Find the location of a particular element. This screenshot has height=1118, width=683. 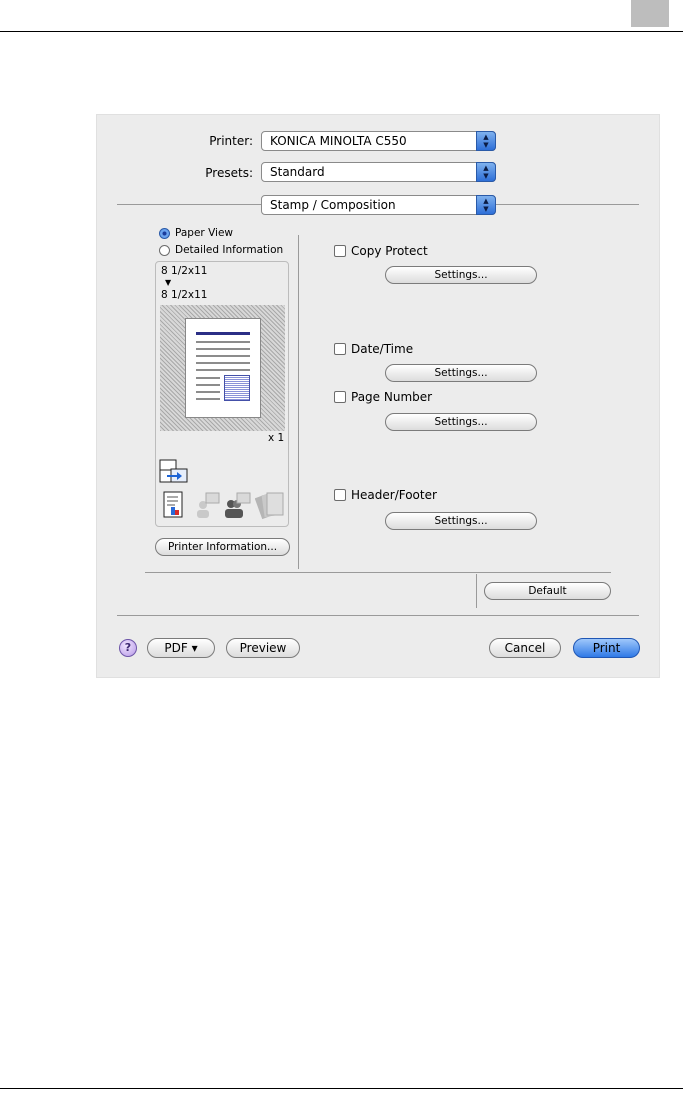

page-number-checkbox is located at coordinates (340, 397).